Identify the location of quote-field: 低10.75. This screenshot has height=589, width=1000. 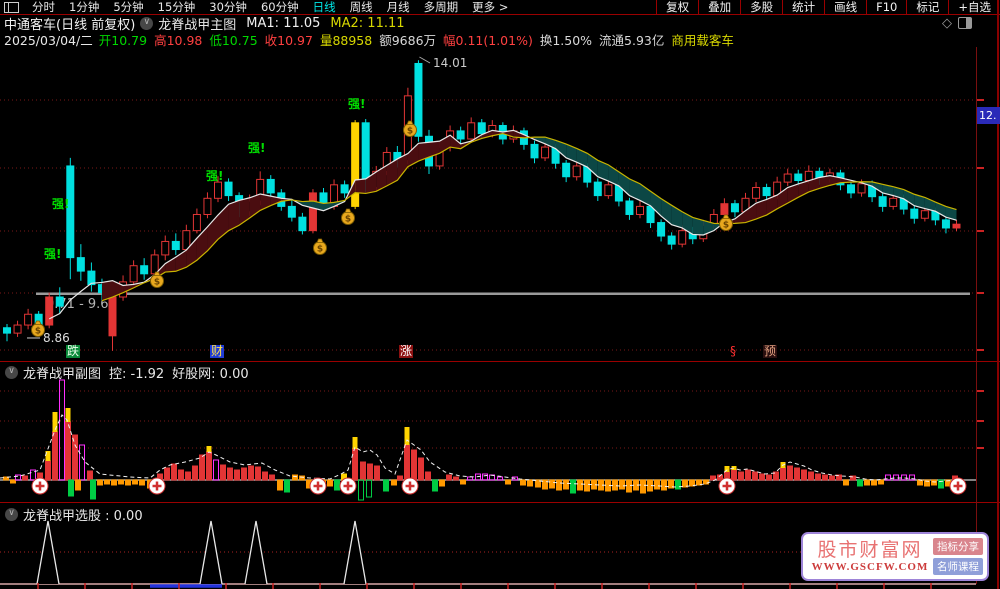
(233, 40).